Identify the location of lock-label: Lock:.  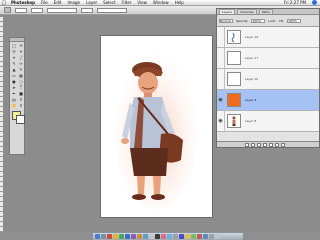
(272, 20).